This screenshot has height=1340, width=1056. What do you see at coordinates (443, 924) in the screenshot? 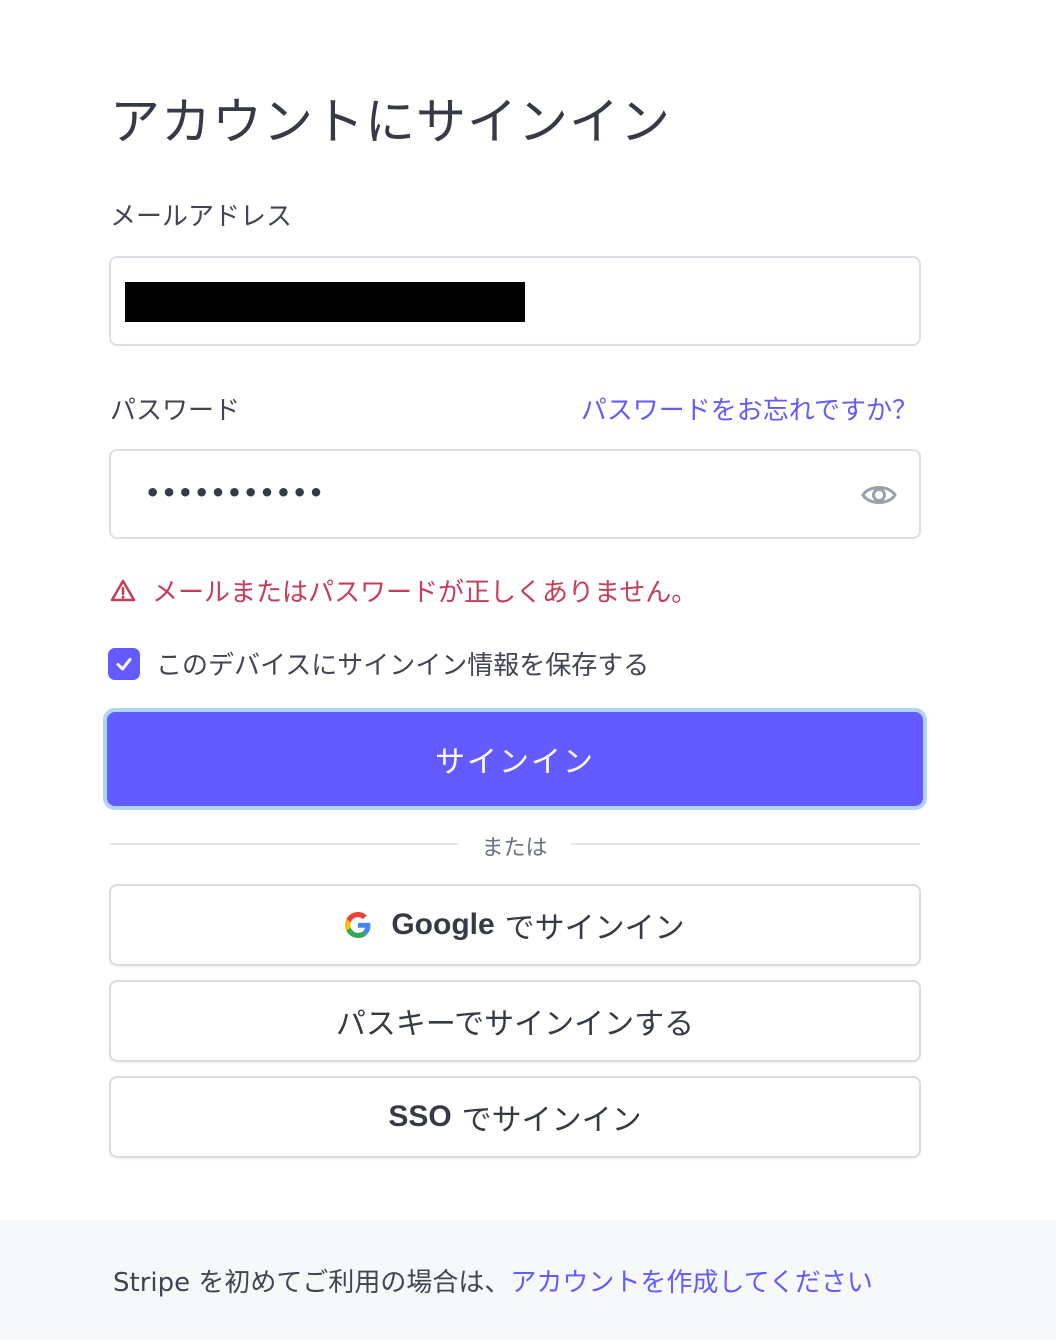
I see `google-brand-text: Google` at bounding box center [443, 924].